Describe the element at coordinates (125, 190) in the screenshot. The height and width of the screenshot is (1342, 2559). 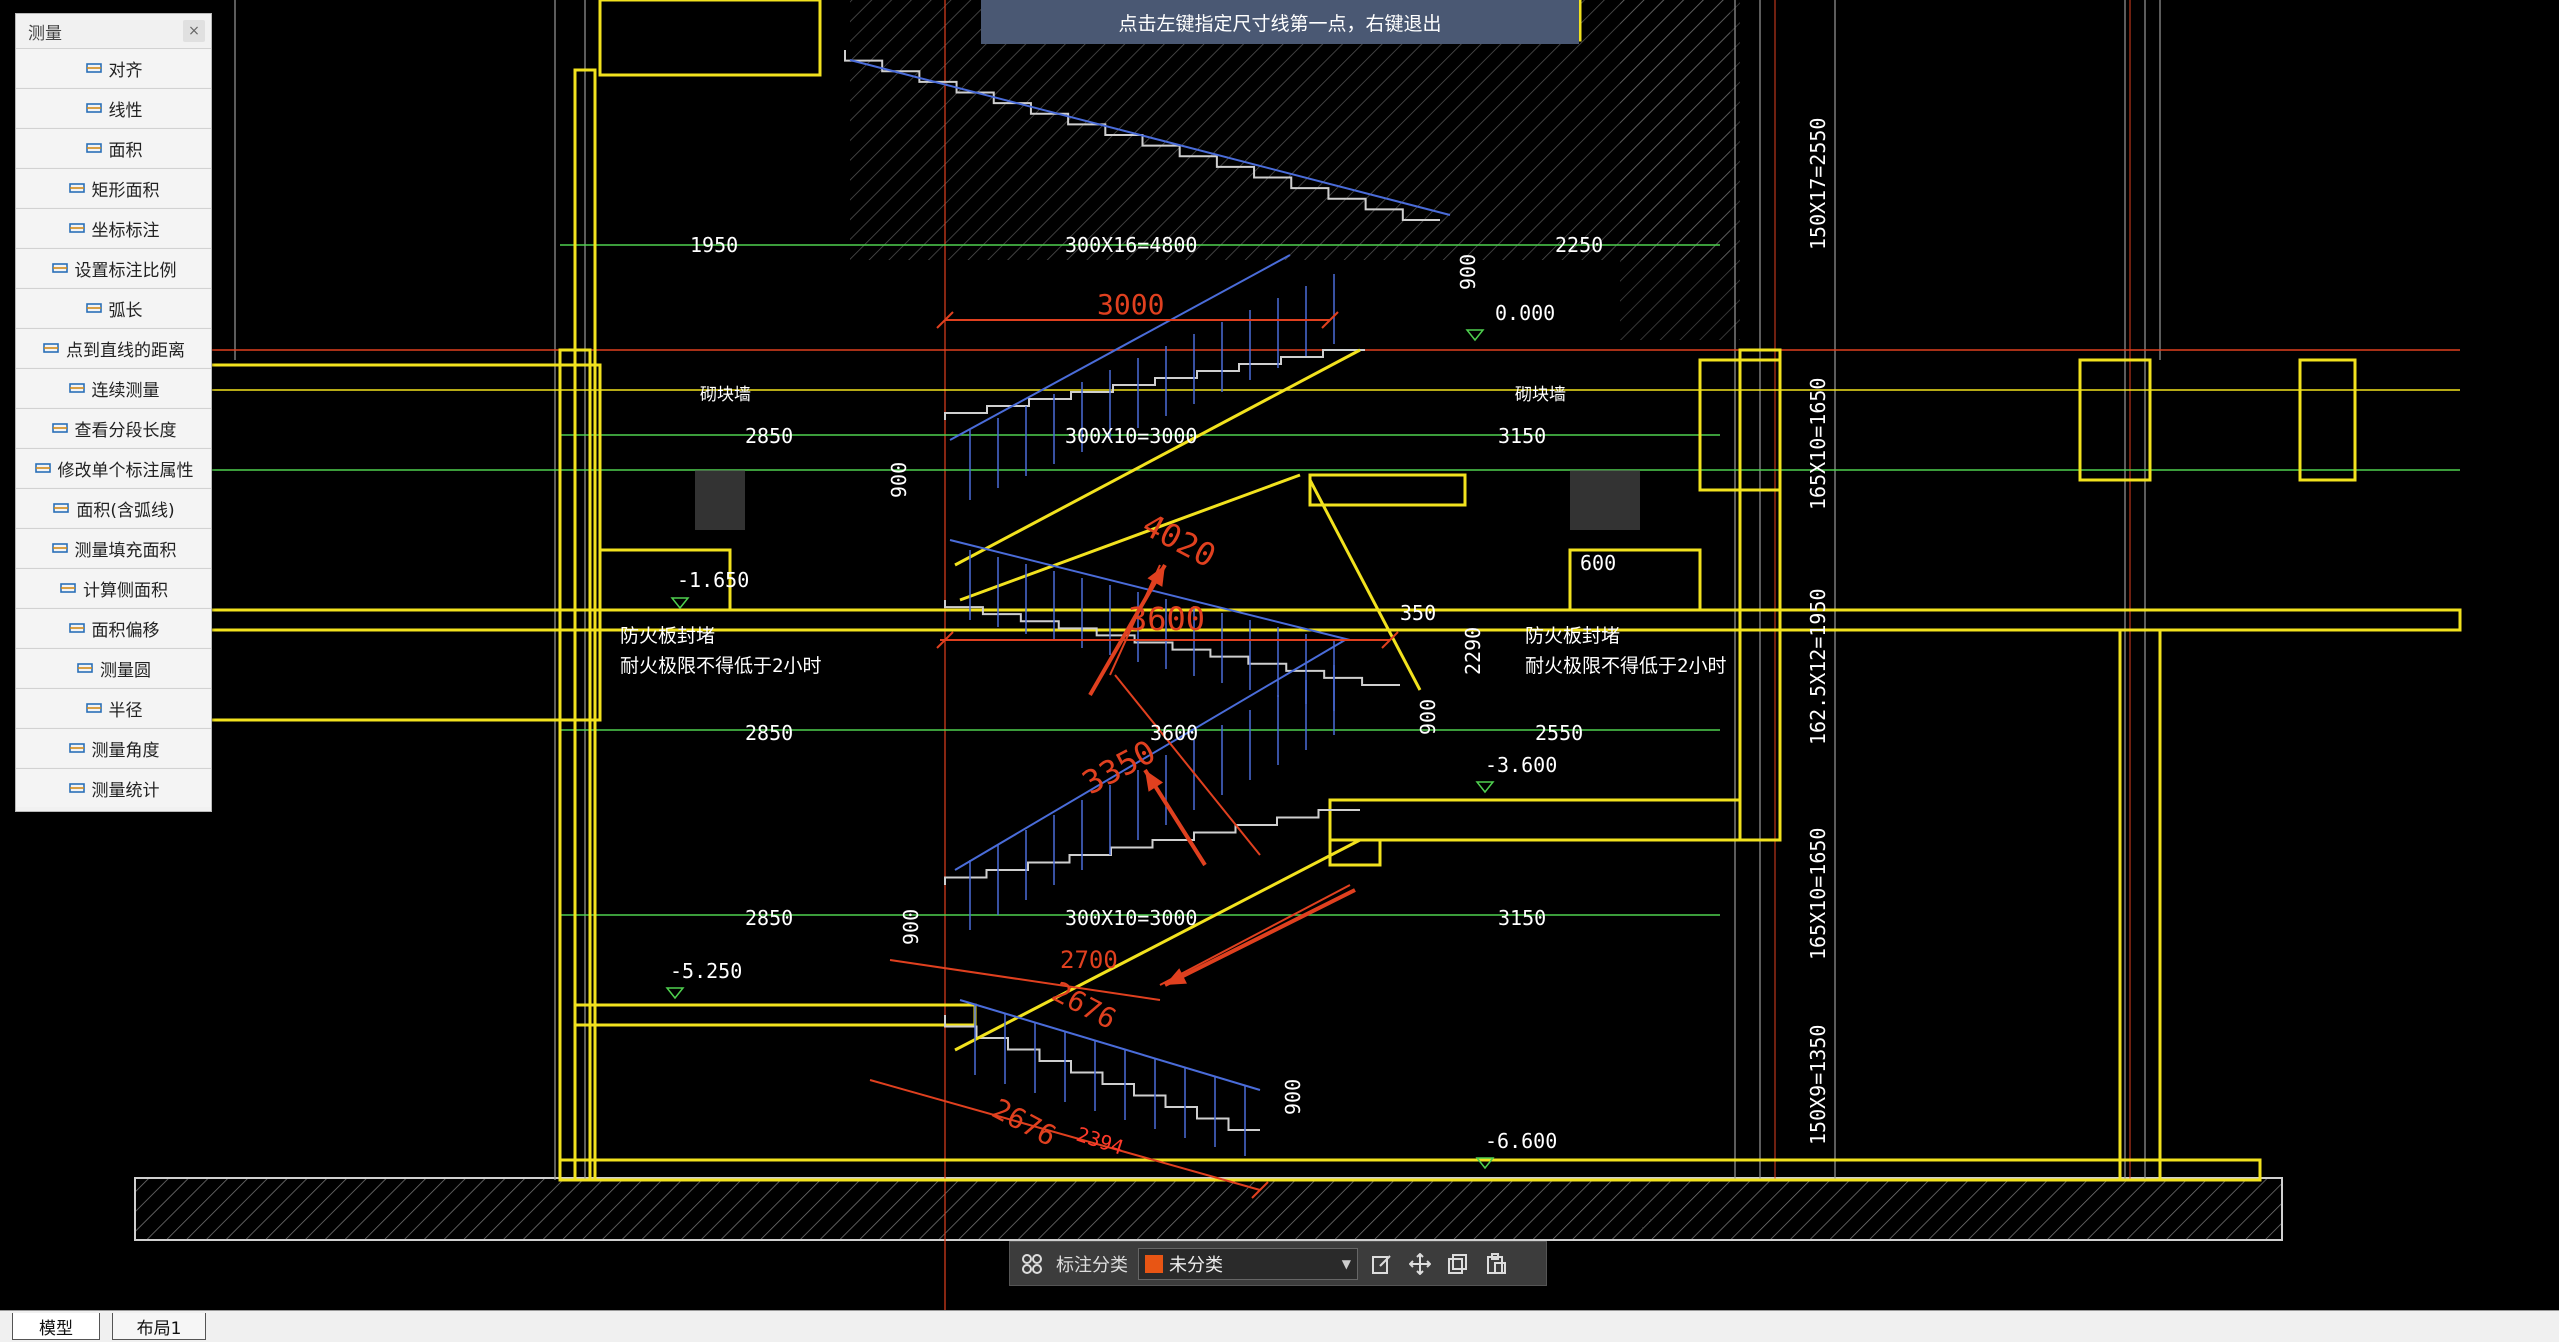
I see `tool-label: 矩形面积` at that location.